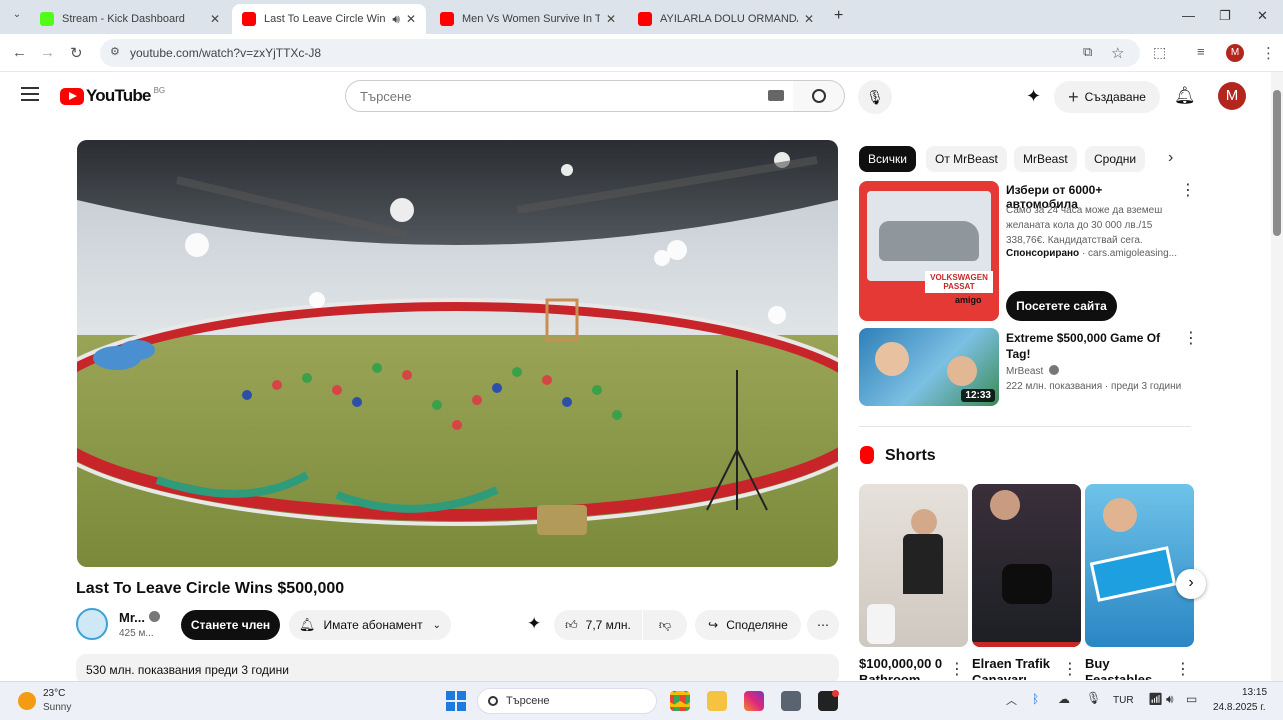  Describe the element at coordinates (1191, 699) in the screenshot. I see `battery-icon: ▭` at that location.